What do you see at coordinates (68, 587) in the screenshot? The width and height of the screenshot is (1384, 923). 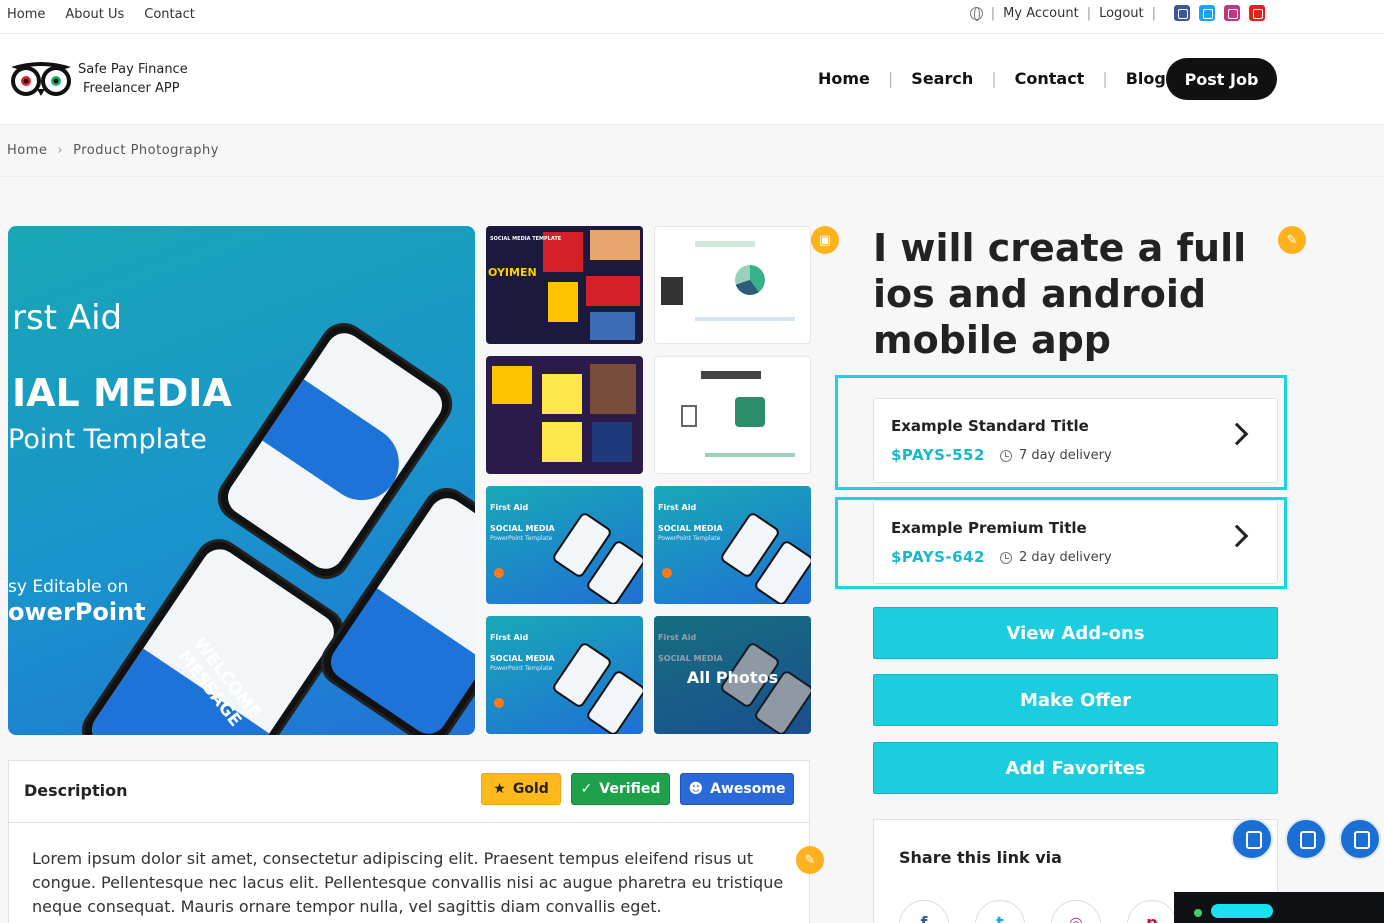 I see `hero-line-4: sy Editable on` at bounding box center [68, 587].